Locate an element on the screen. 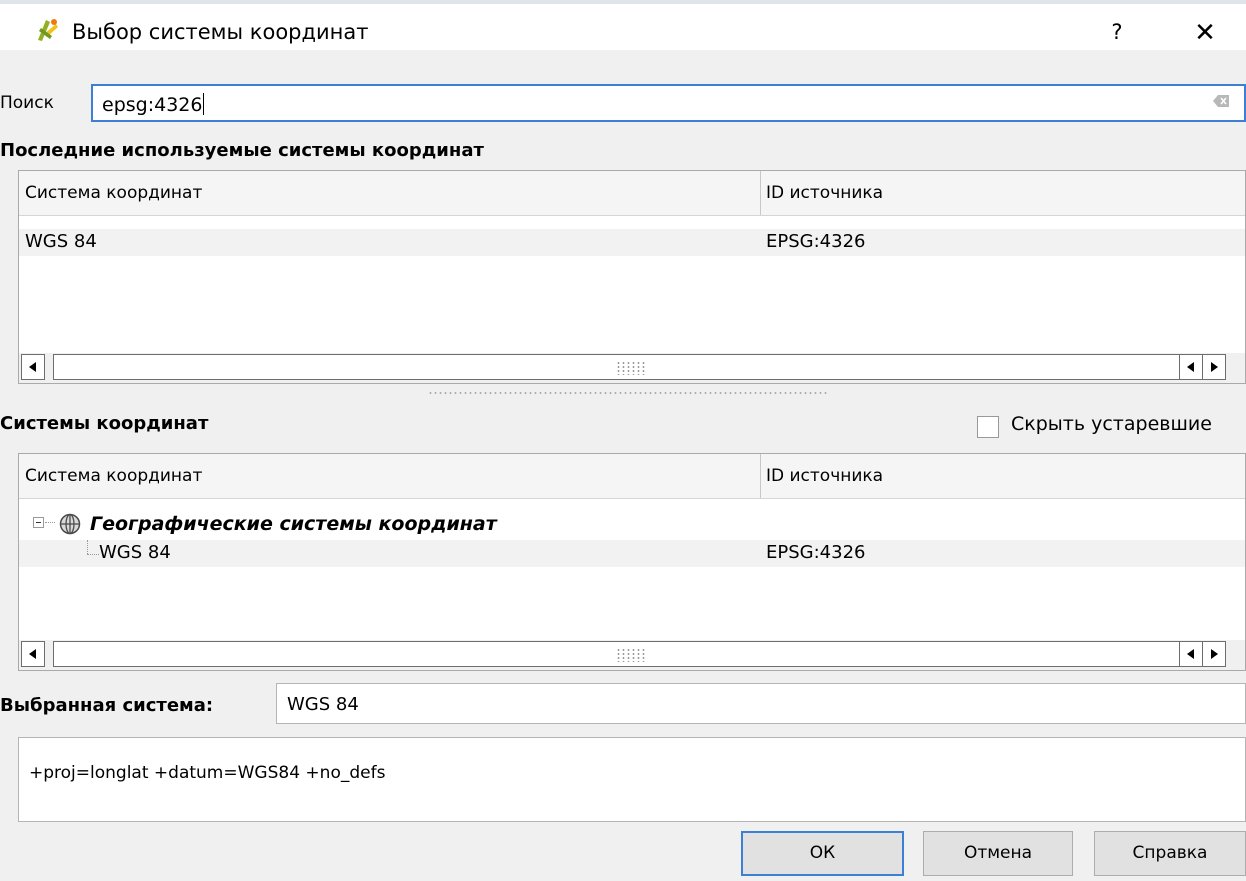 The width and height of the screenshot is (1246, 881). hide-deprecated-label: Скрыть устаревшие is located at coordinates (1111, 424).